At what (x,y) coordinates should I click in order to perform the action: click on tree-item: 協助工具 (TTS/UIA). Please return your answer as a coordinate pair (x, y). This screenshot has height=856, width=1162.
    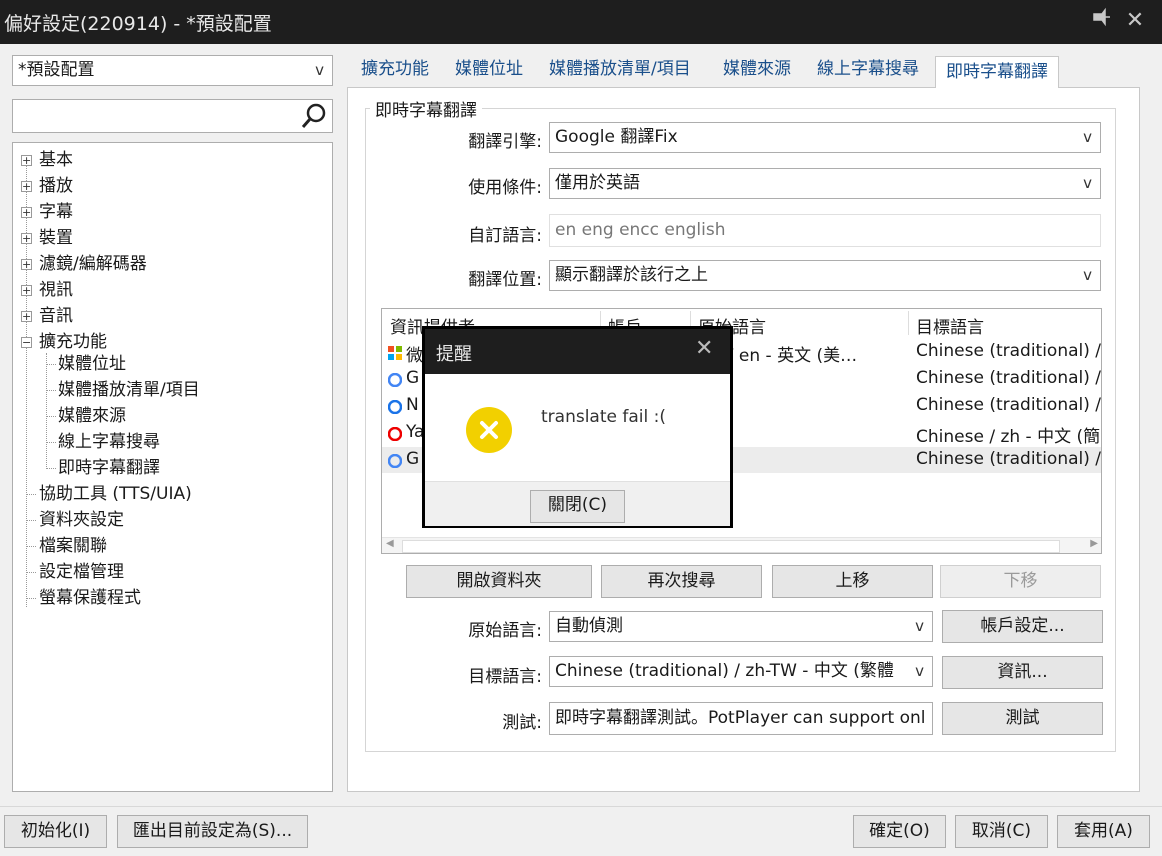
    Looking at the image, I should click on (115, 494).